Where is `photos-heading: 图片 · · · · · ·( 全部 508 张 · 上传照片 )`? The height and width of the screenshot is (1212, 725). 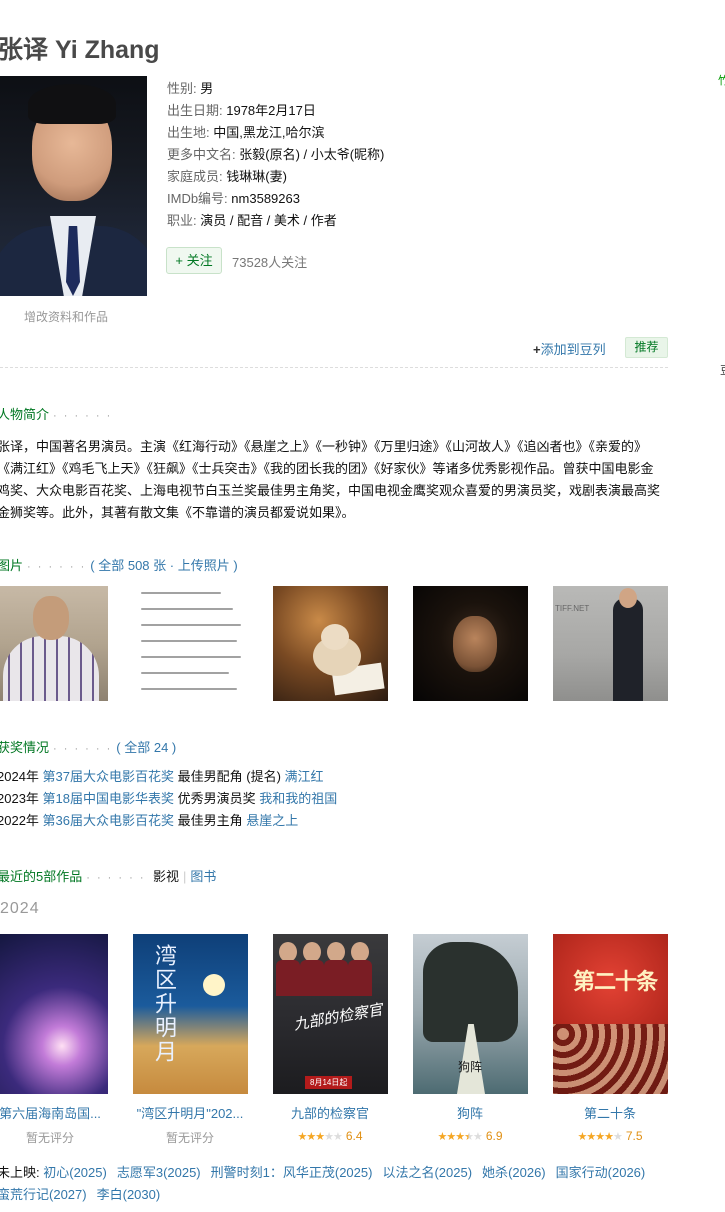 photos-heading: 图片 · · · · · ·( 全部 508 张 · 上传照片 ) is located at coordinates (119, 564).